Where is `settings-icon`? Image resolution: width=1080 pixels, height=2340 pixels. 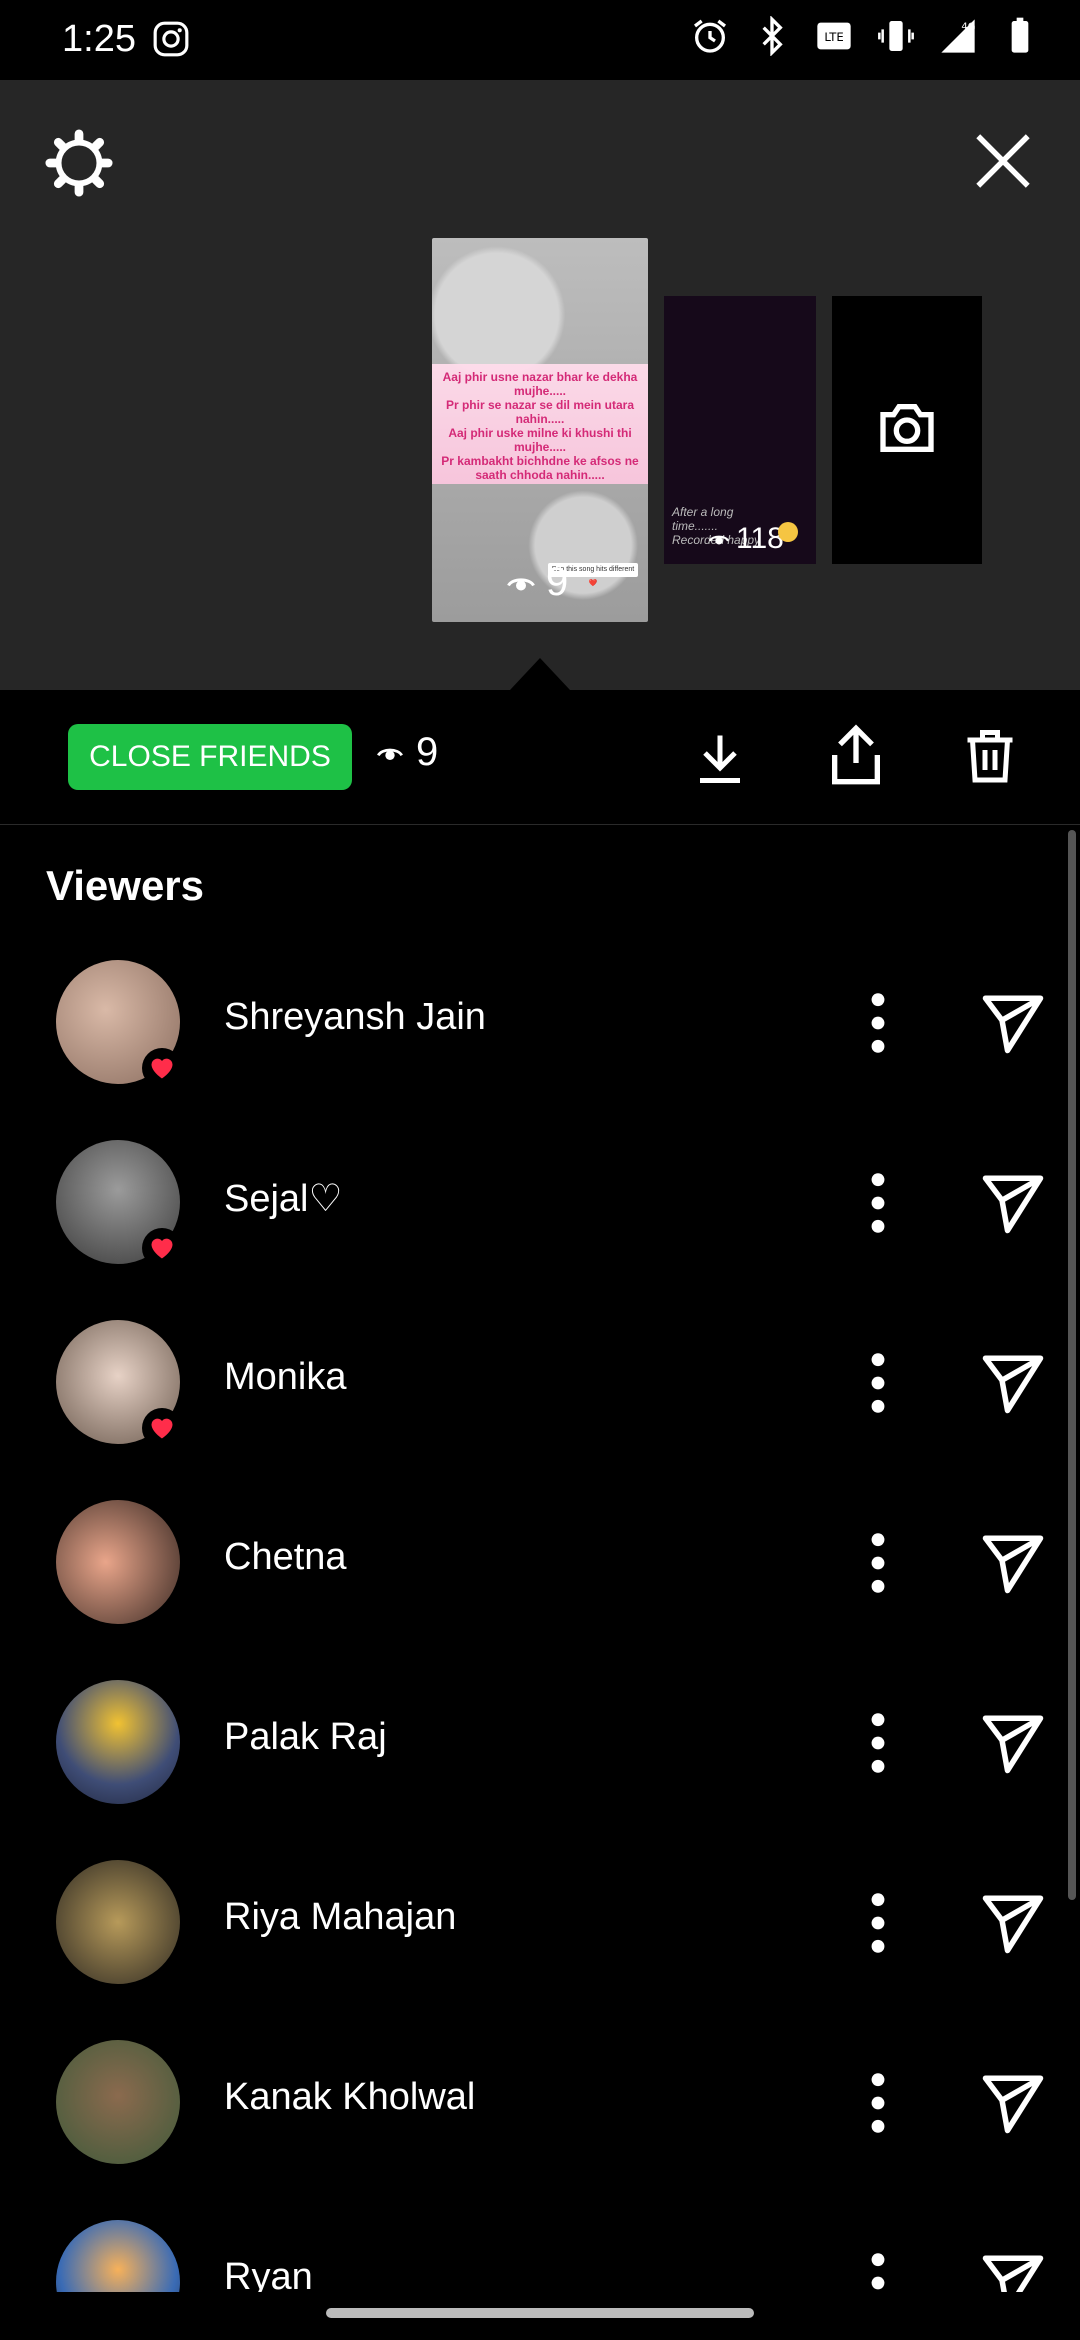 settings-icon is located at coordinates (79, 163).